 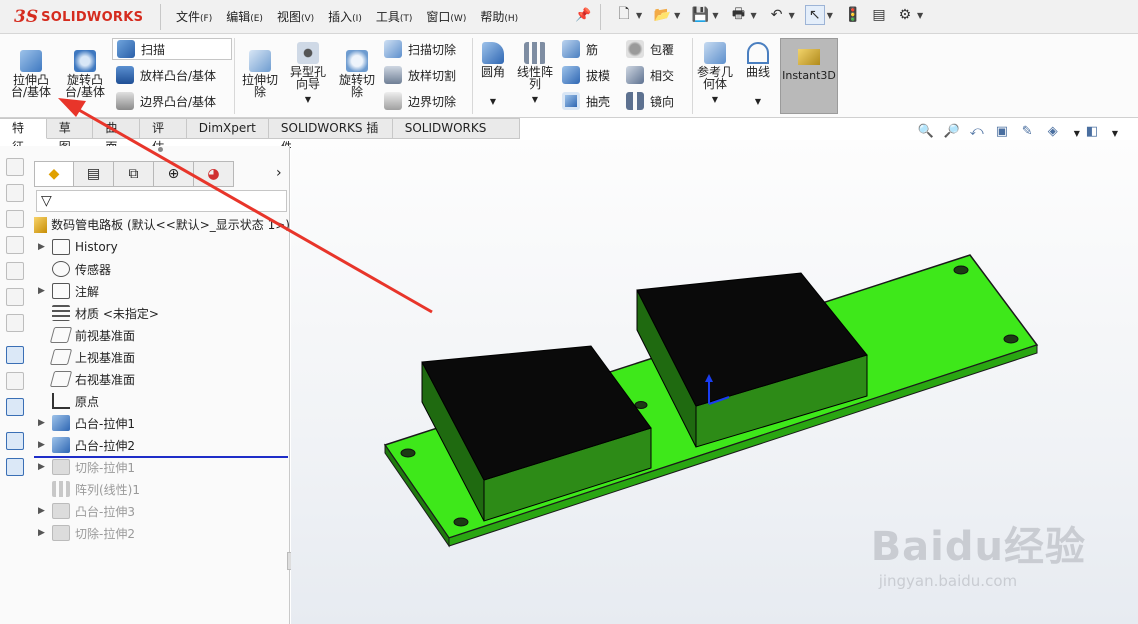 What do you see at coordinates (308, 74) in the screenshot?
I see `hole-wizard-button: 异型孔向导 ▼` at bounding box center [308, 74].